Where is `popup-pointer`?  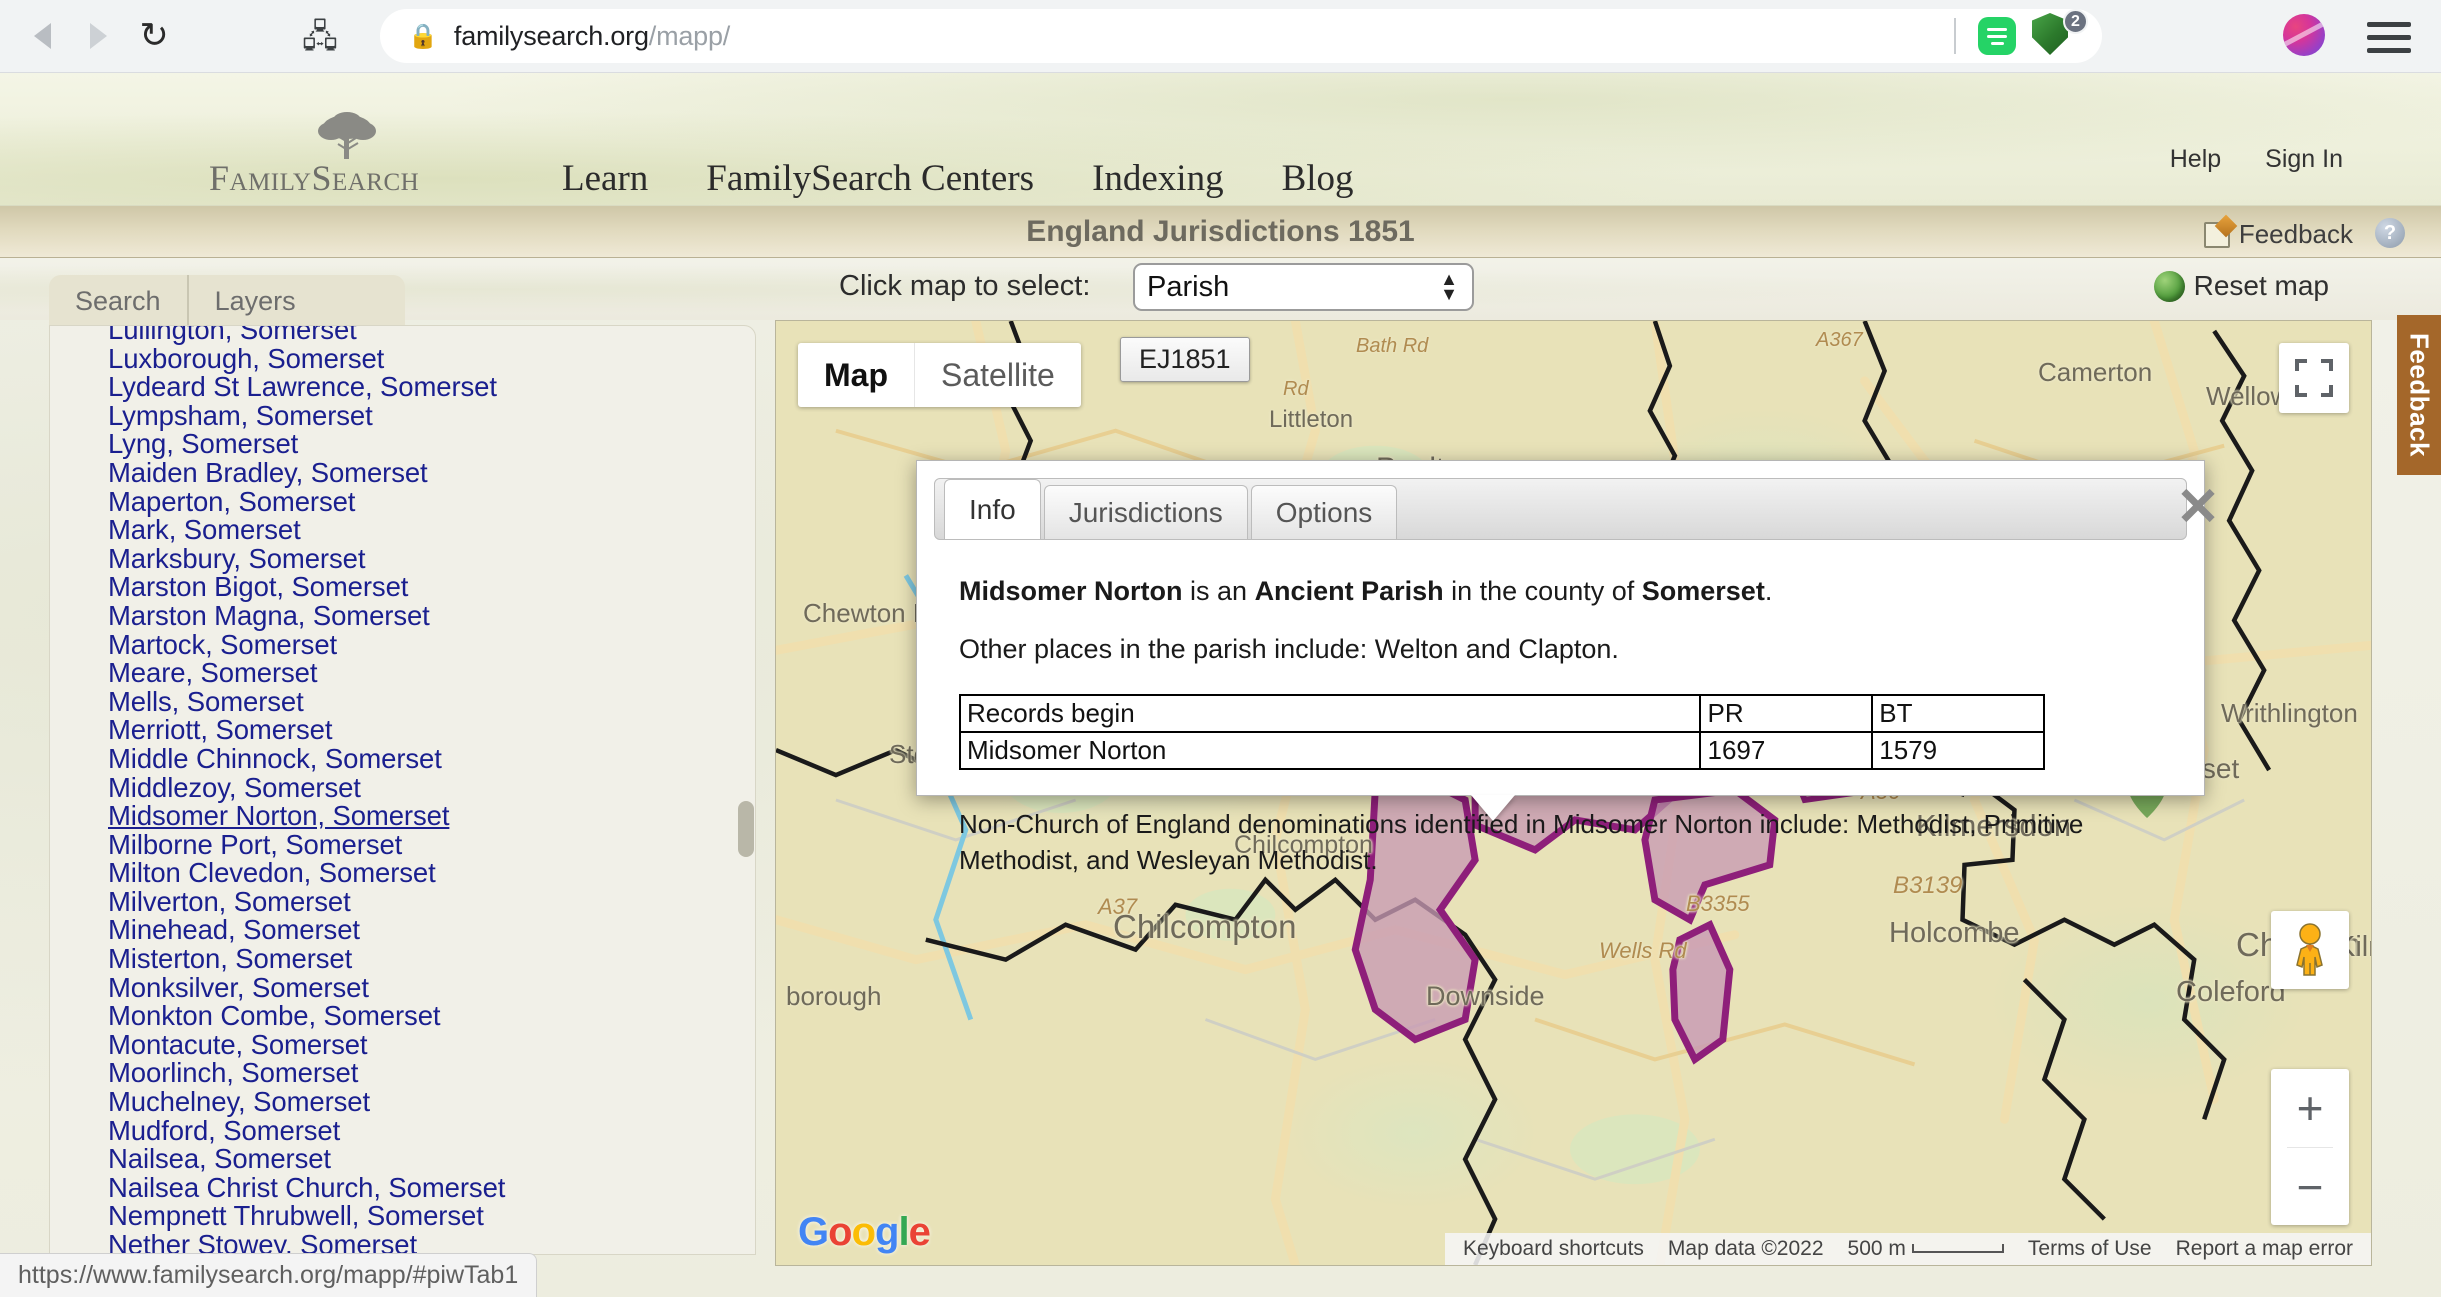 popup-pointer is located at coordinates (1493, 808).